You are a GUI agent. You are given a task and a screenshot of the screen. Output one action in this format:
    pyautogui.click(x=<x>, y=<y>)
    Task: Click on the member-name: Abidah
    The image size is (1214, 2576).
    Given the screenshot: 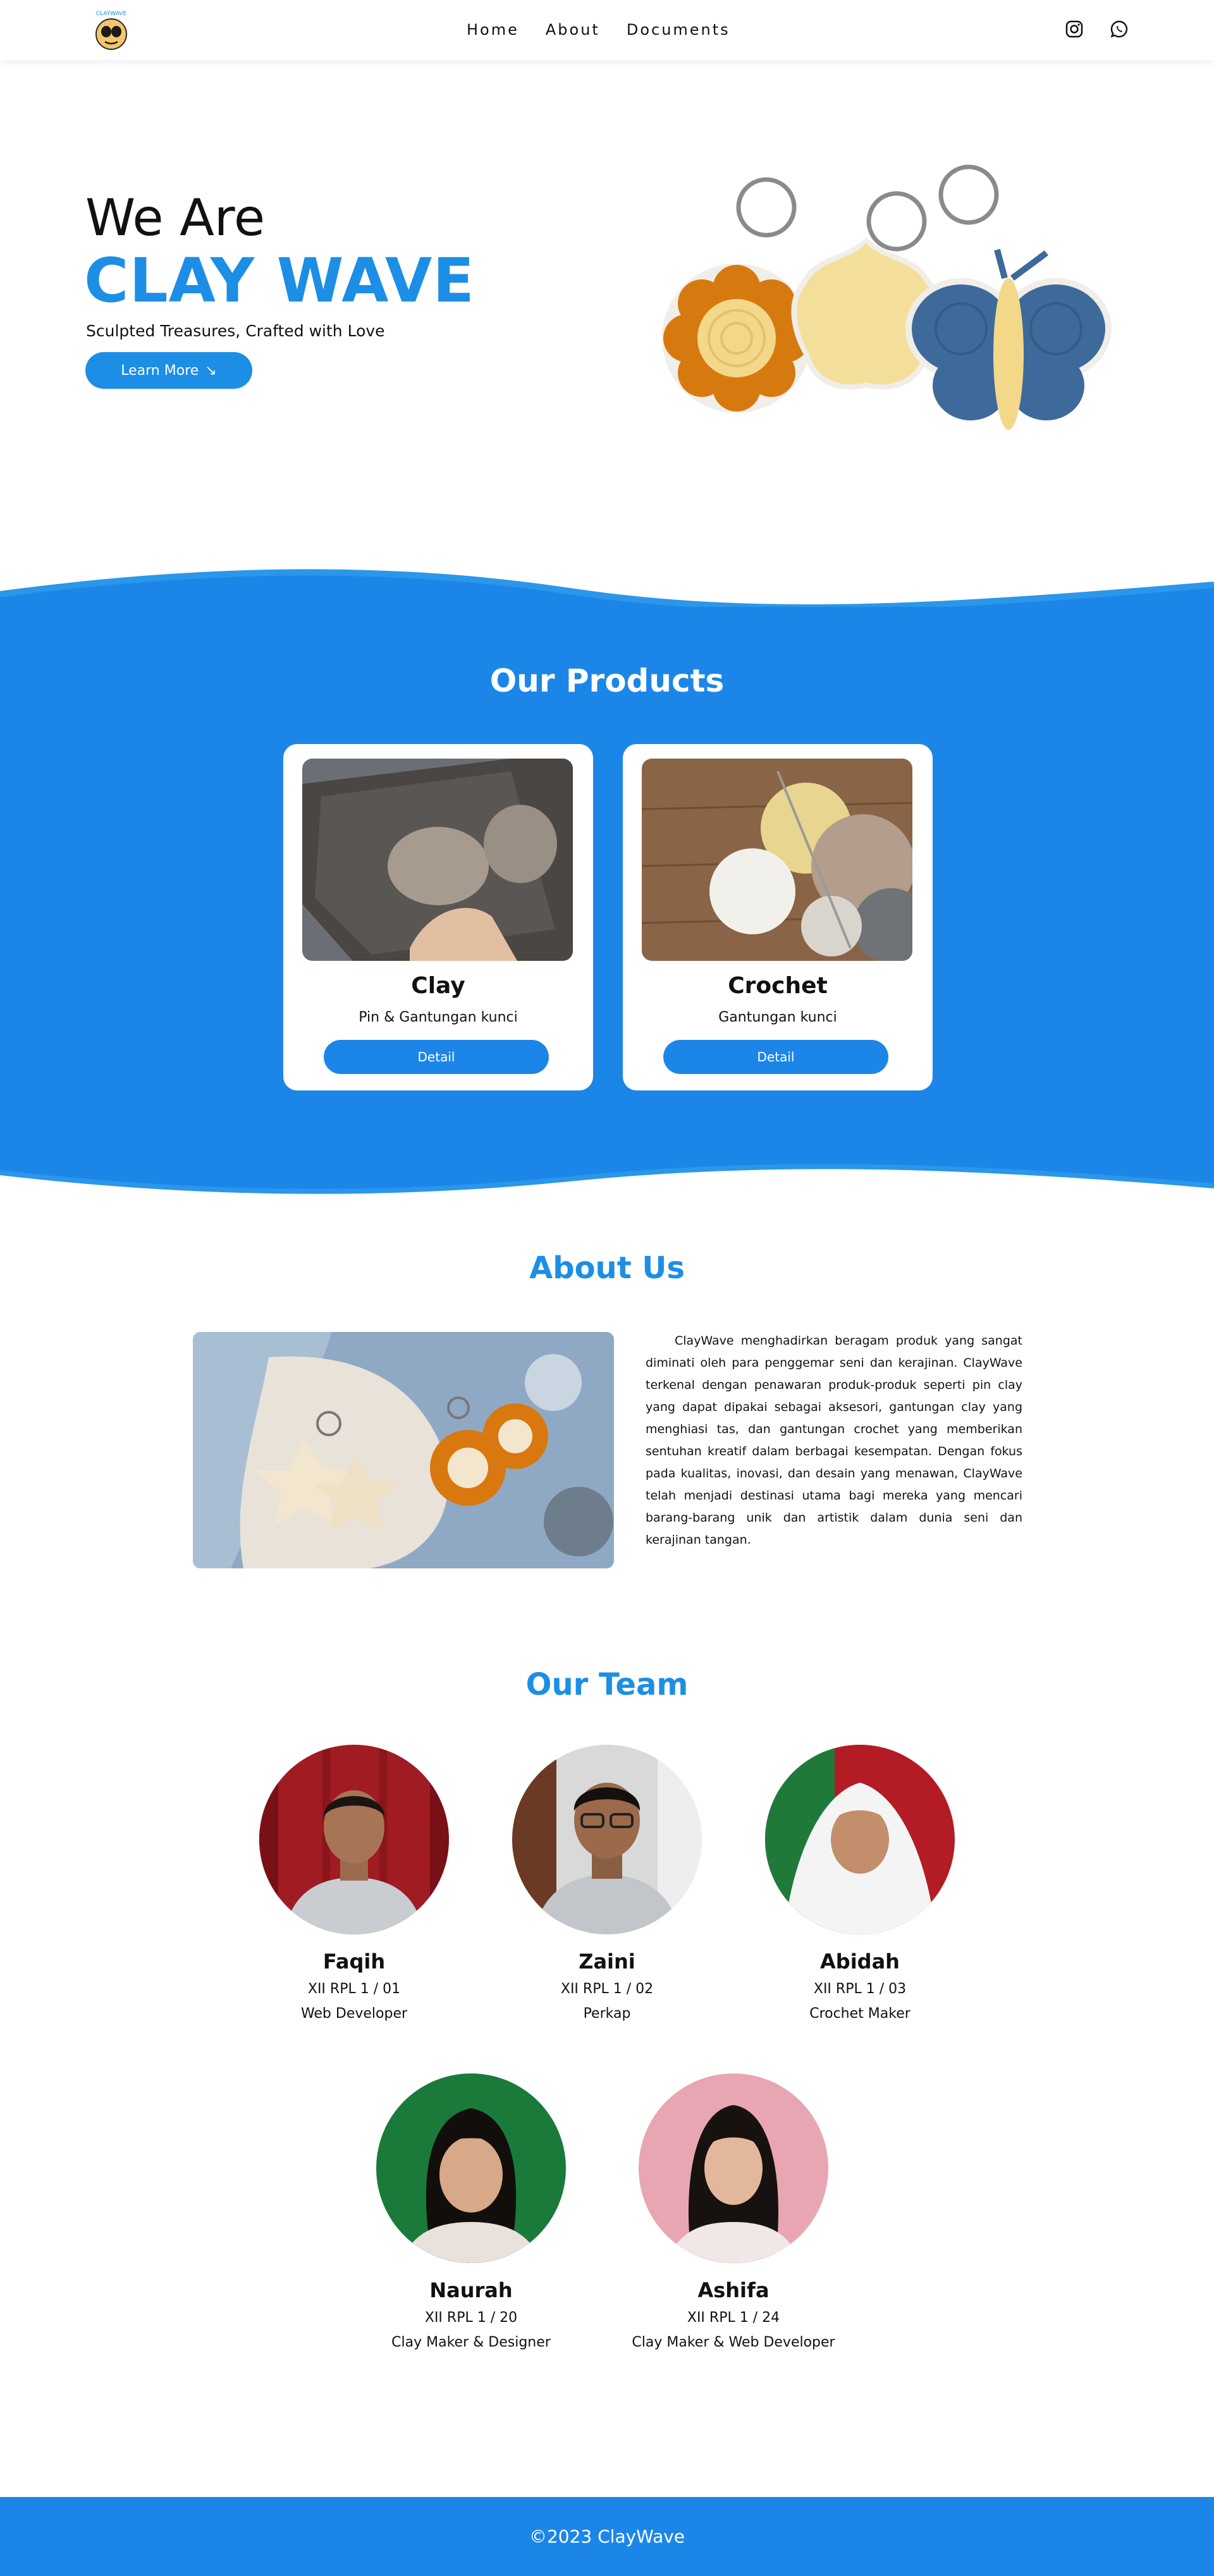 What is the action you would take?
    pyautogui.click(x=860, y=1962)
    